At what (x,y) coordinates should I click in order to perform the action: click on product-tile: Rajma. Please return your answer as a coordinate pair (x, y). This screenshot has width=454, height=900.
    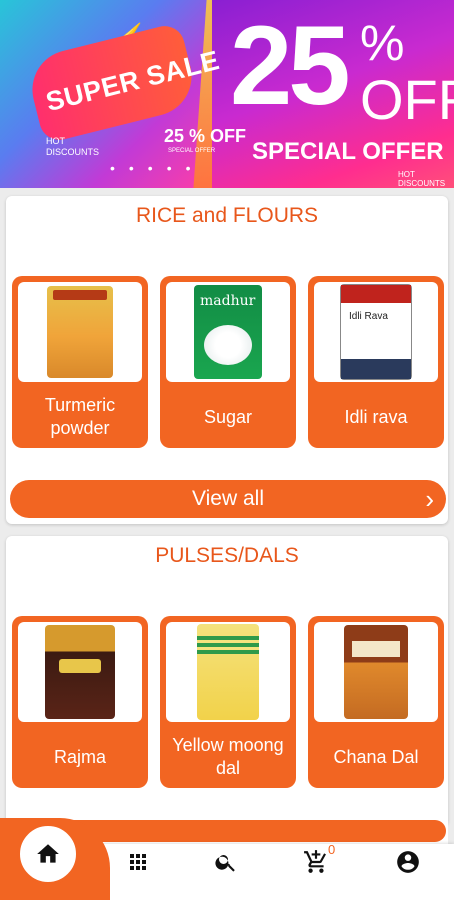
    Looking at the image, I should click on (80, 702).